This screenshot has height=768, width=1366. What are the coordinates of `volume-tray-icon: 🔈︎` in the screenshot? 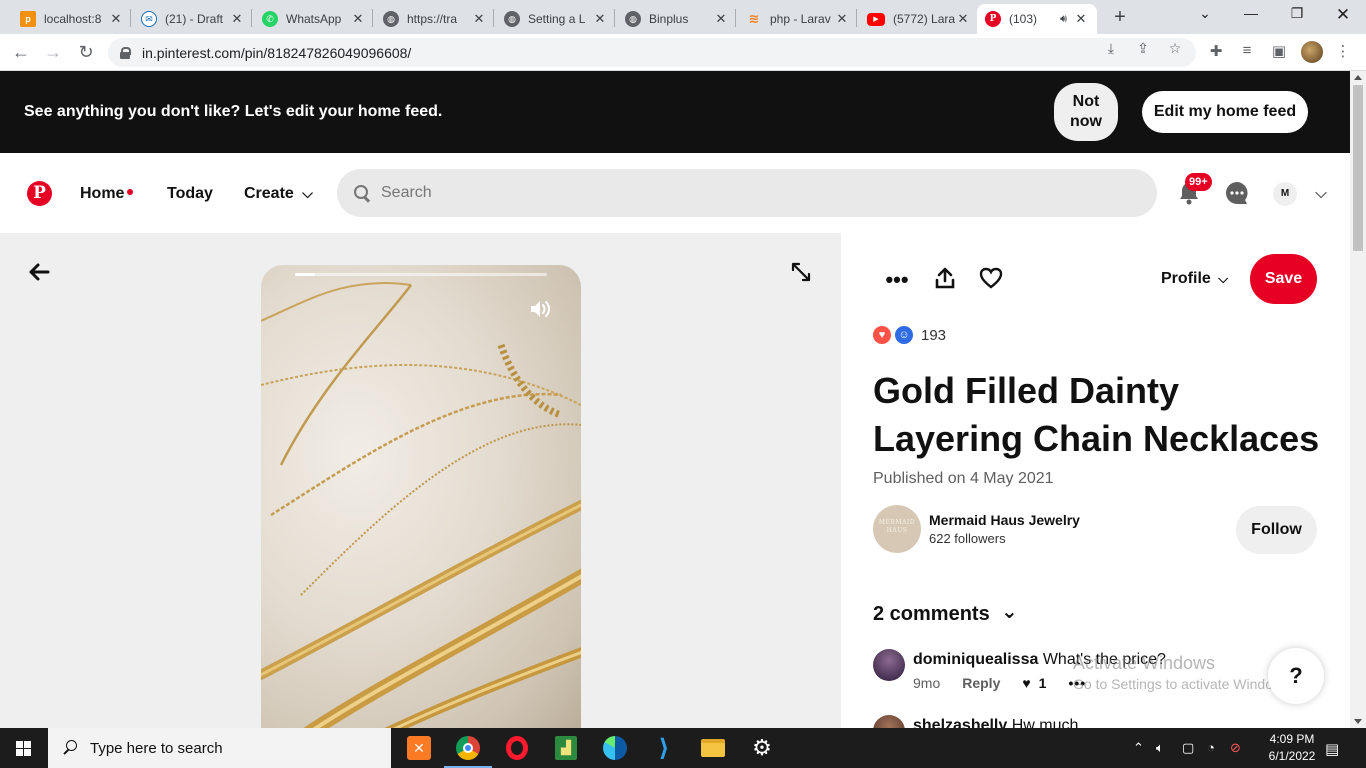 It's located at (1160, 748).